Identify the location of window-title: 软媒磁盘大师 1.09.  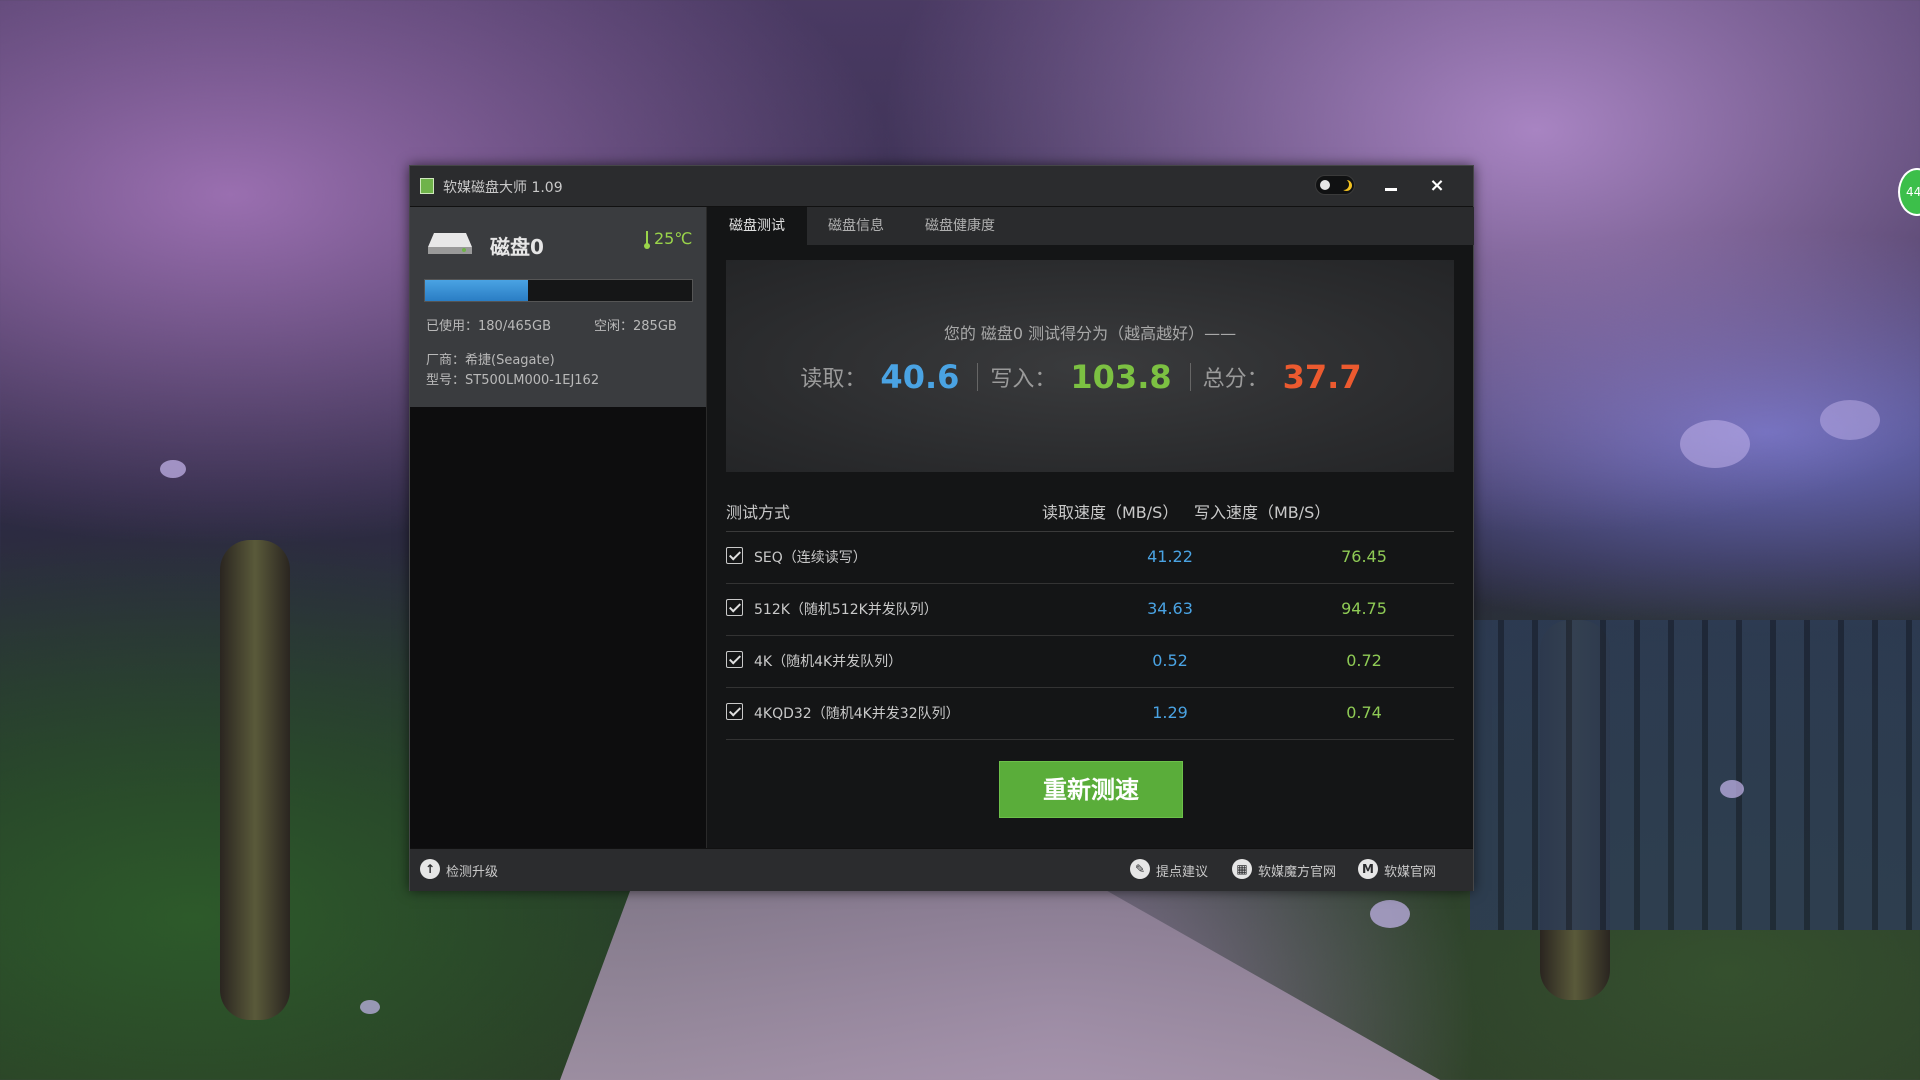
(503, 188).